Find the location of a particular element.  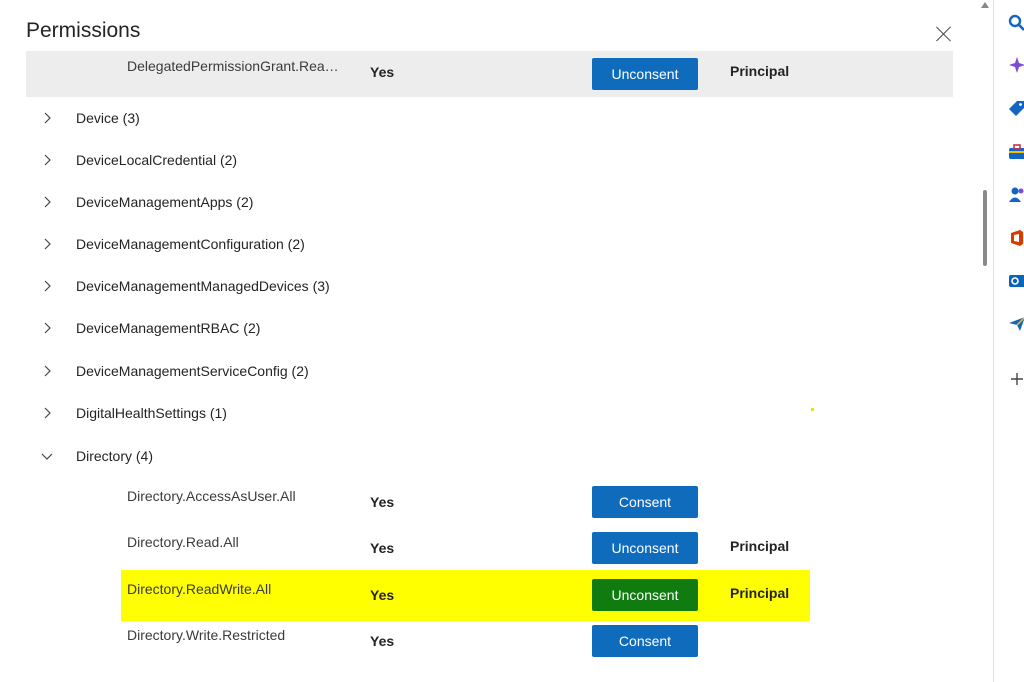

copilot-sparkle-icon is located at coordinates (1016, 65).